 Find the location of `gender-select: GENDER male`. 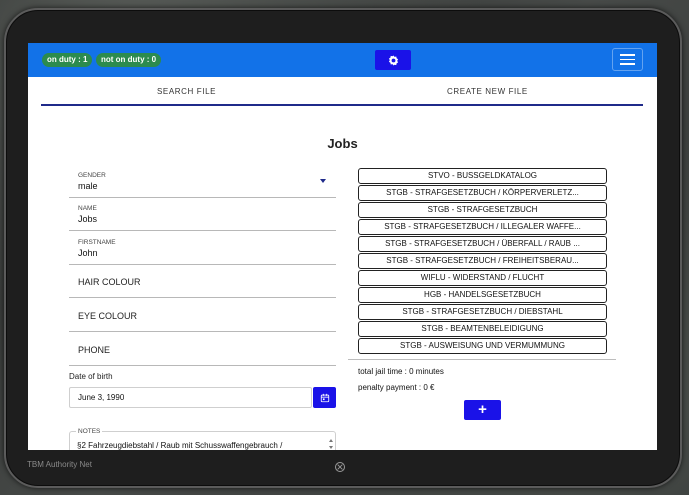

gender-select: GENDER male is located at coordinates (202, 181).